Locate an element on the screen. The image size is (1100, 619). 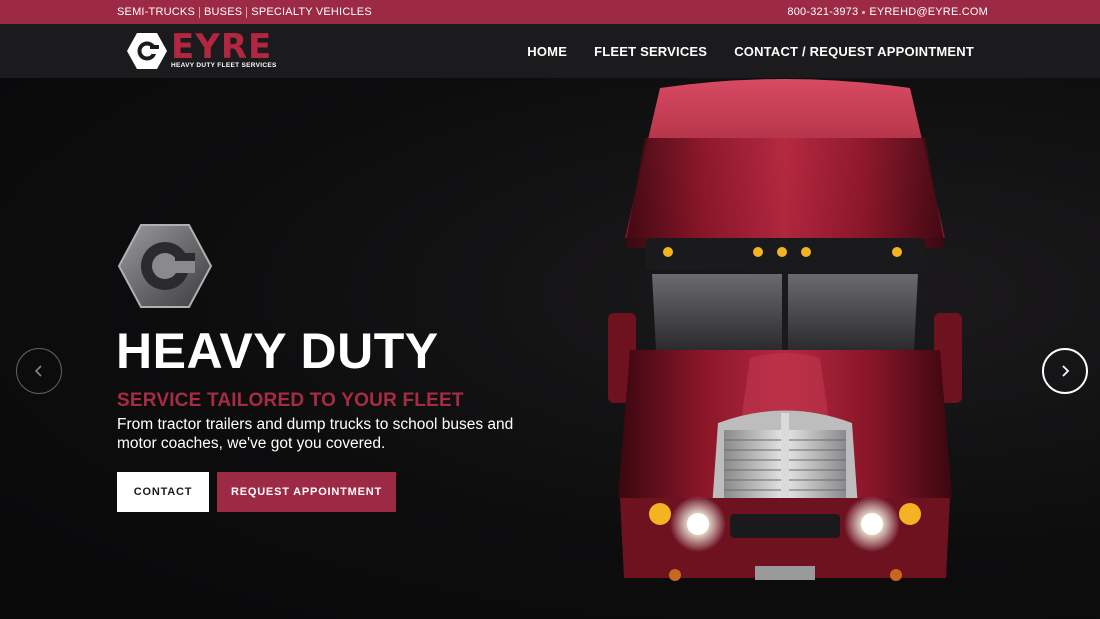
vehicle-links: SEMI-TRUCKS BUSES SPECIALTY VEHICLES is located at coordinates (244, 12).